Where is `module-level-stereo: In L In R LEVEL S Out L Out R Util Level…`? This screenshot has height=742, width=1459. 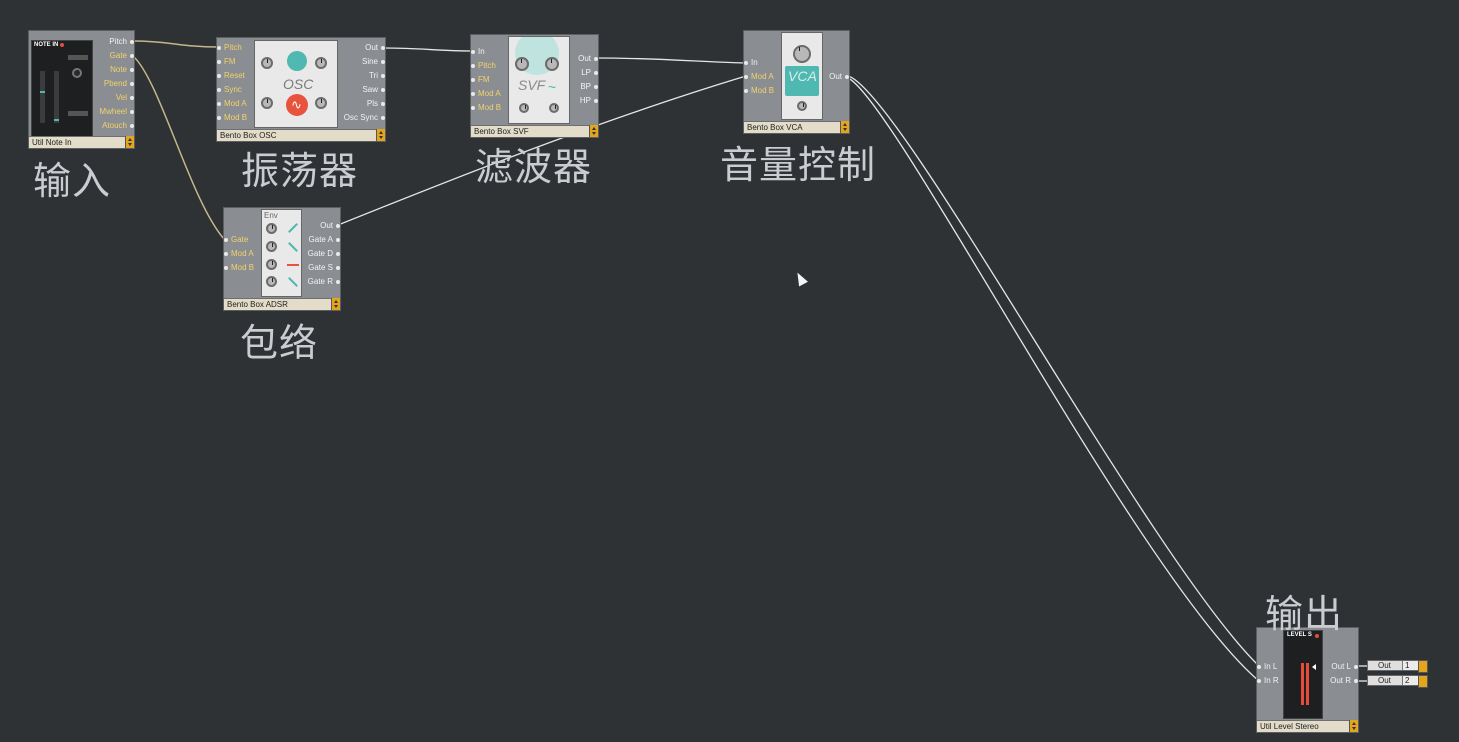 module-level-stereo: In L In R LEVEL S Out L Out R Util Level… is located at coordinates (1307, 680).